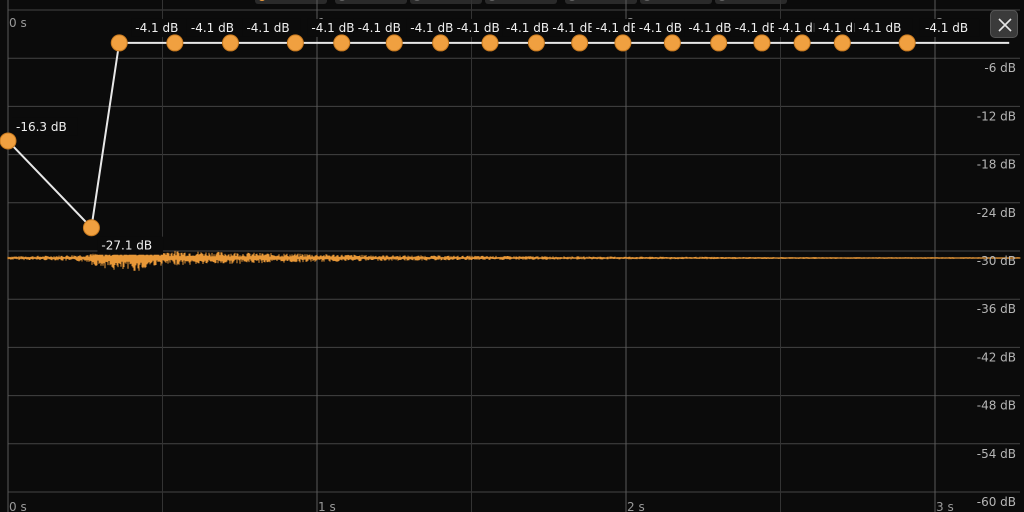  I want to click on db-tick-label: -54 dB, so click(996, 454).